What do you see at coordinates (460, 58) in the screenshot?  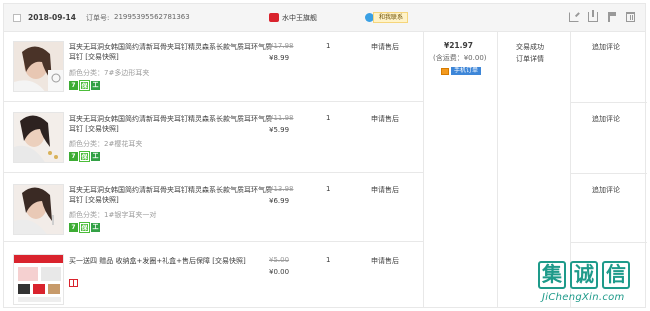 I see `shipping-fee: (含运费：¥0.00)` at bounding box center [460, 58].